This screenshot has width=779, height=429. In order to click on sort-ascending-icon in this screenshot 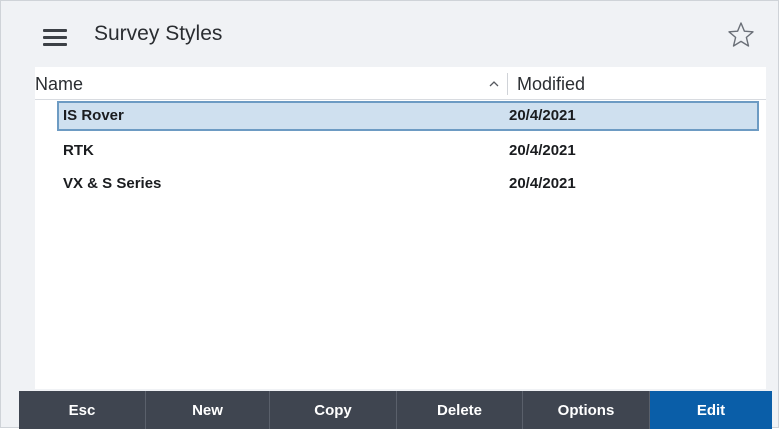, I will do `click(494, 84)`.